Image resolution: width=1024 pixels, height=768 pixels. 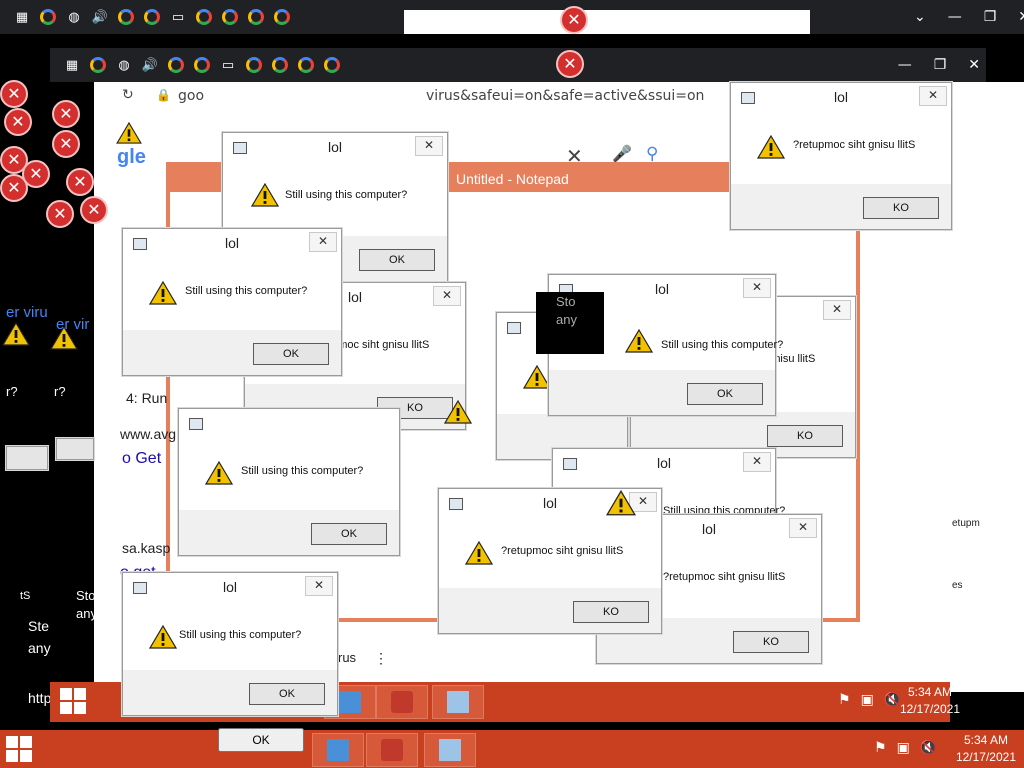 What do you see at coordinates (652, 154) in the screenshot?
I see `search-icon: ⚲` at bounding box center [652, 154].